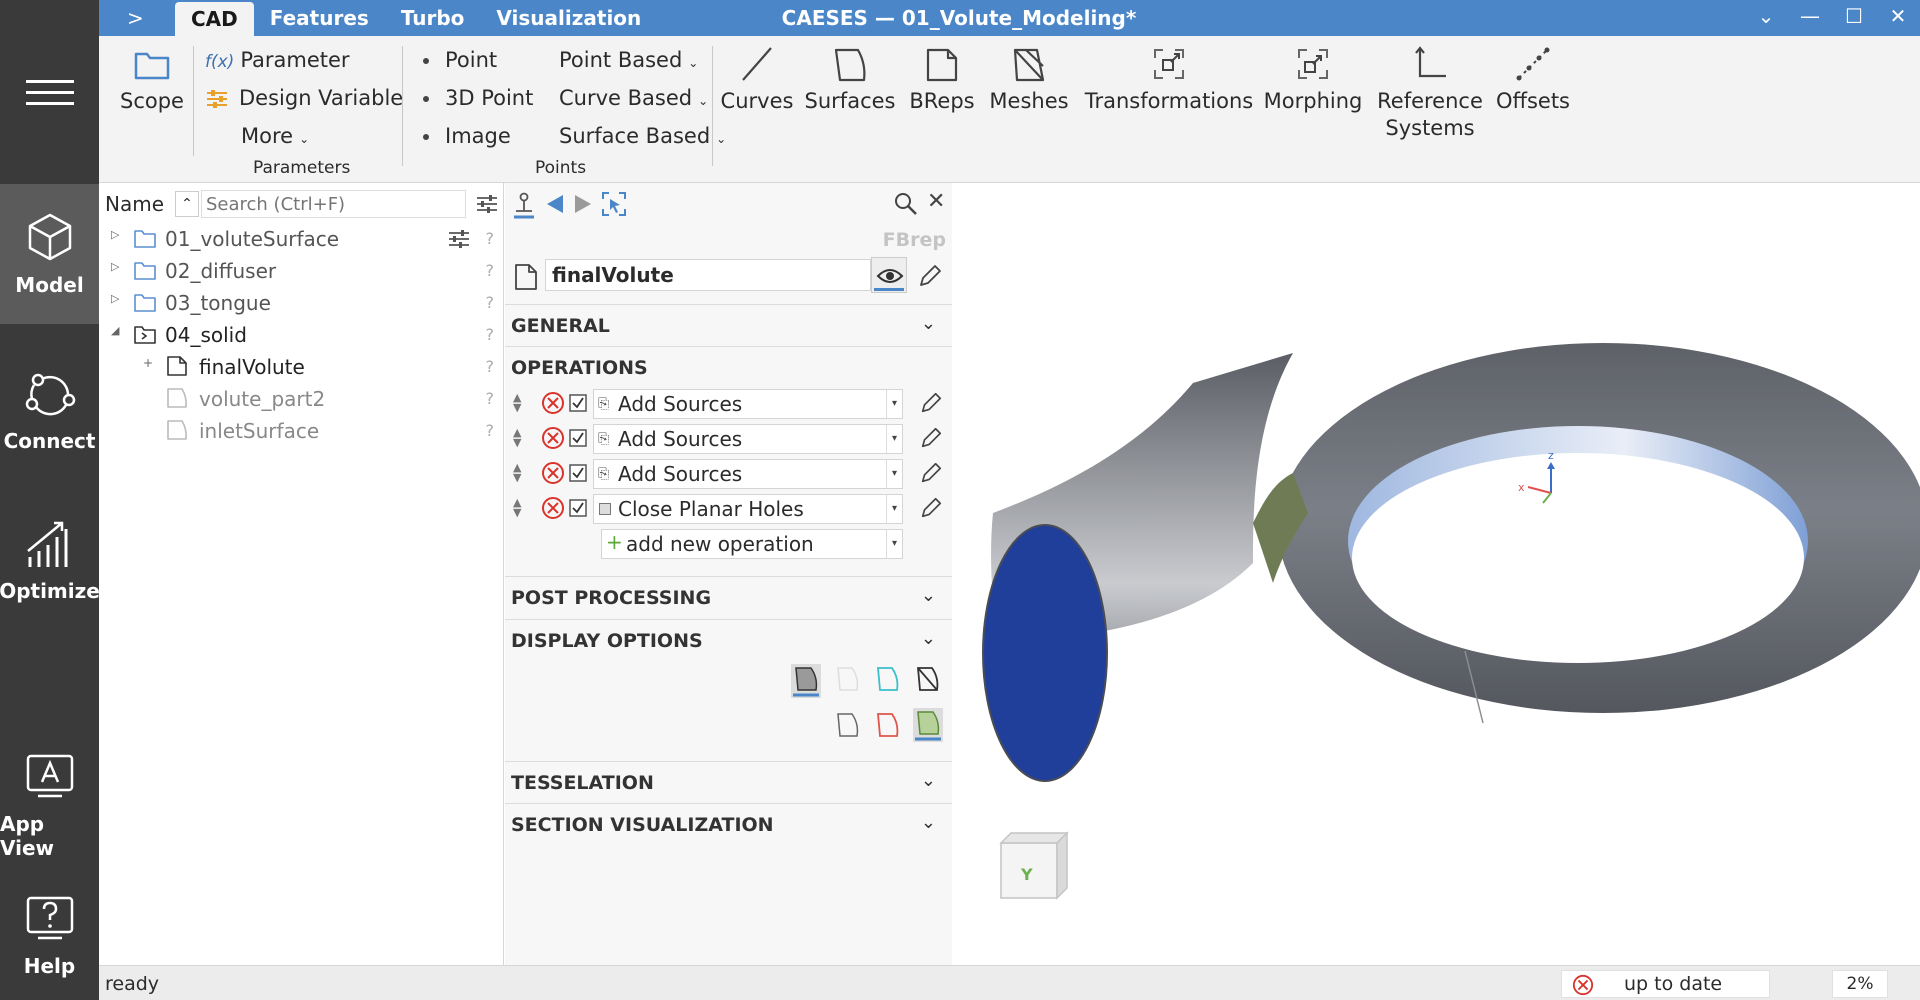 This screenshot has height=1000, width=1920. I want to click on sort-up-icon: ⌃, so click(187, 204).